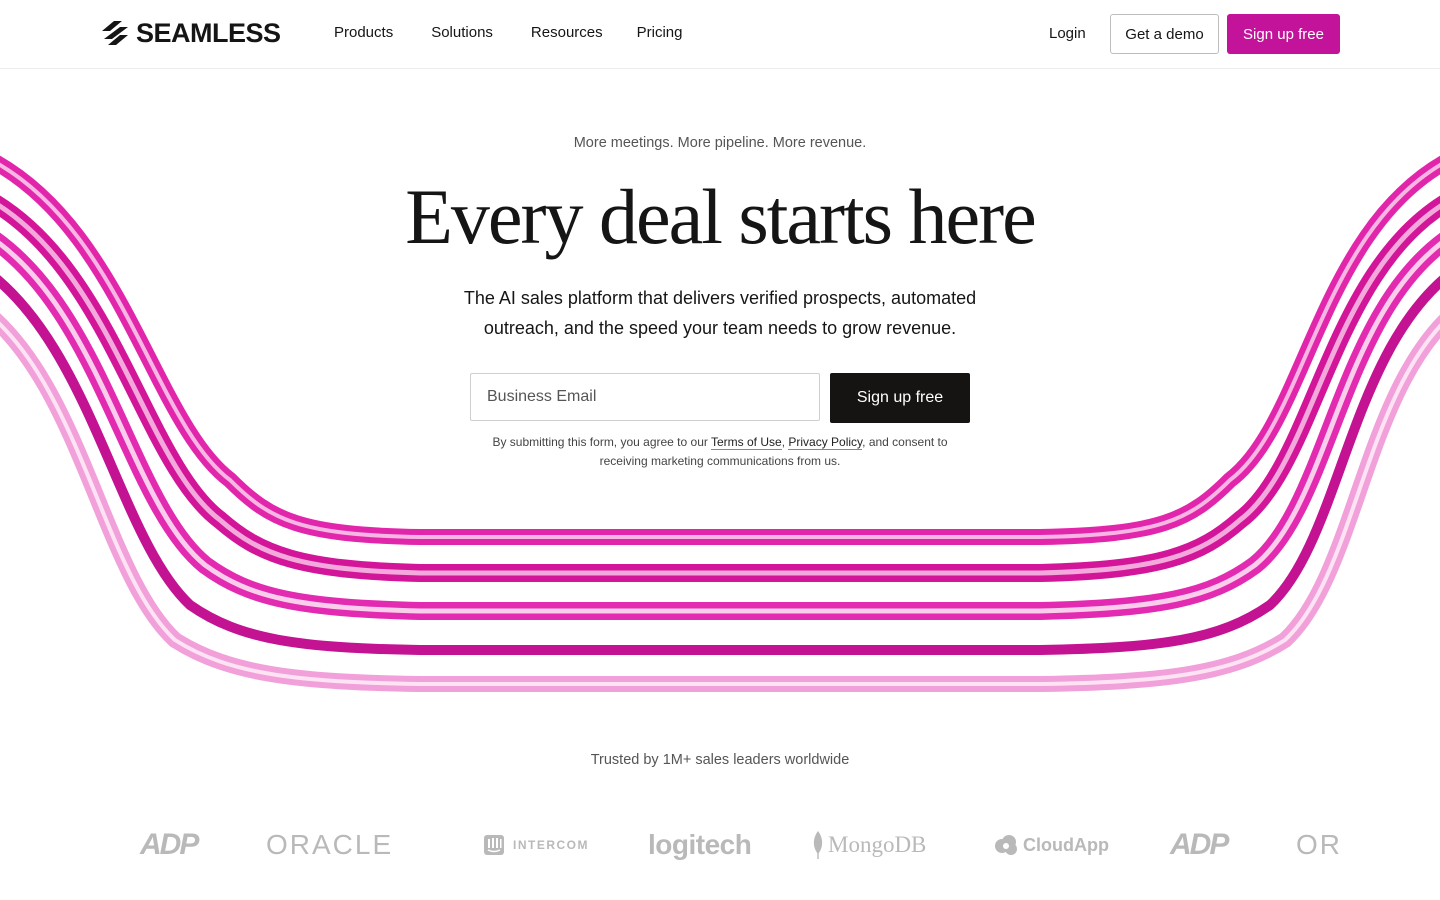  What do you see at coordinates (508, 33) in the screenshot?
I see `main-nav: Products Solutions Resources Pricing` at bounding box center [508, 33].